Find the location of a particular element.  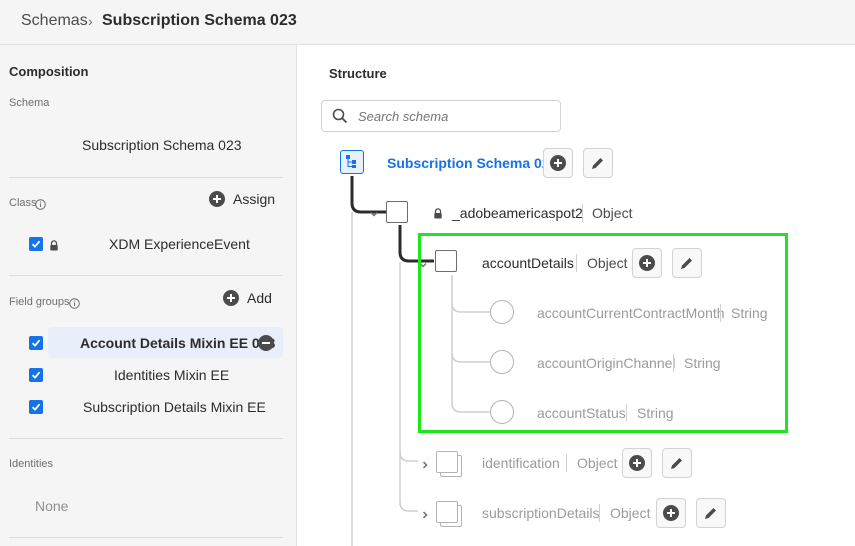

identification-field-name: identification is located at coordinates (521, 463).